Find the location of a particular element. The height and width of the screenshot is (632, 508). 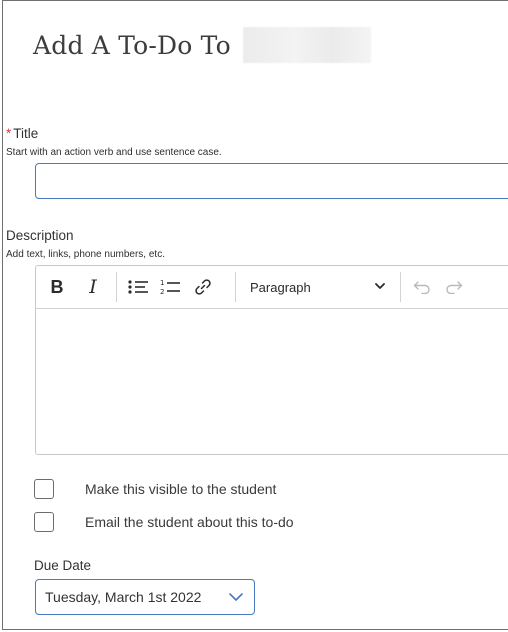

due-date-select: Tuesday, March 1st 2022 is located at coordinates (145, 597).